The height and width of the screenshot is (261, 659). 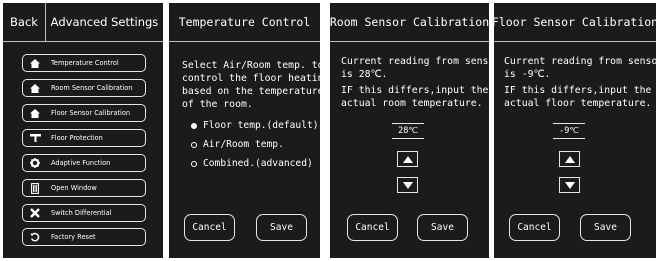 I want to click on temperature-value: 28℃, so click(x=408, y=131).